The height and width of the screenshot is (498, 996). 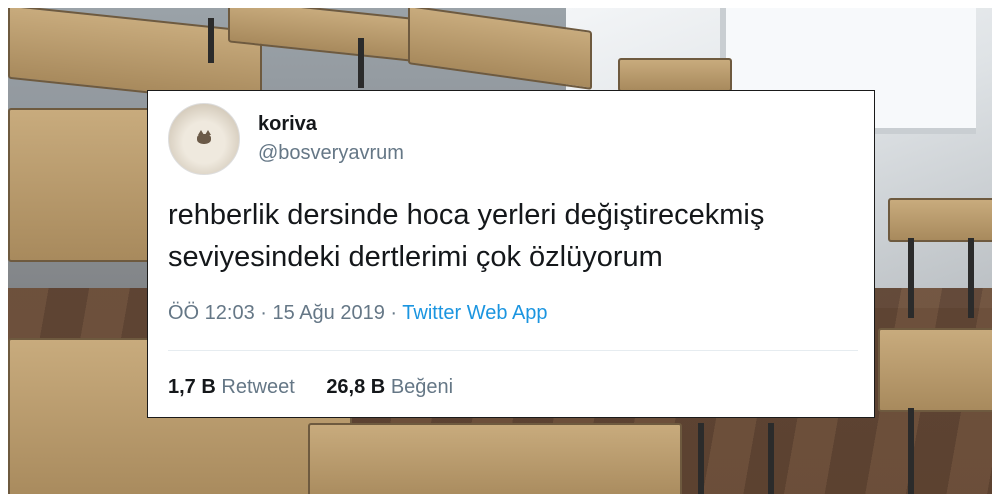 I want to click on tweet-stats: 1,7 B Retweet 26,8 B Beğeni, so click(x=323, y=387).